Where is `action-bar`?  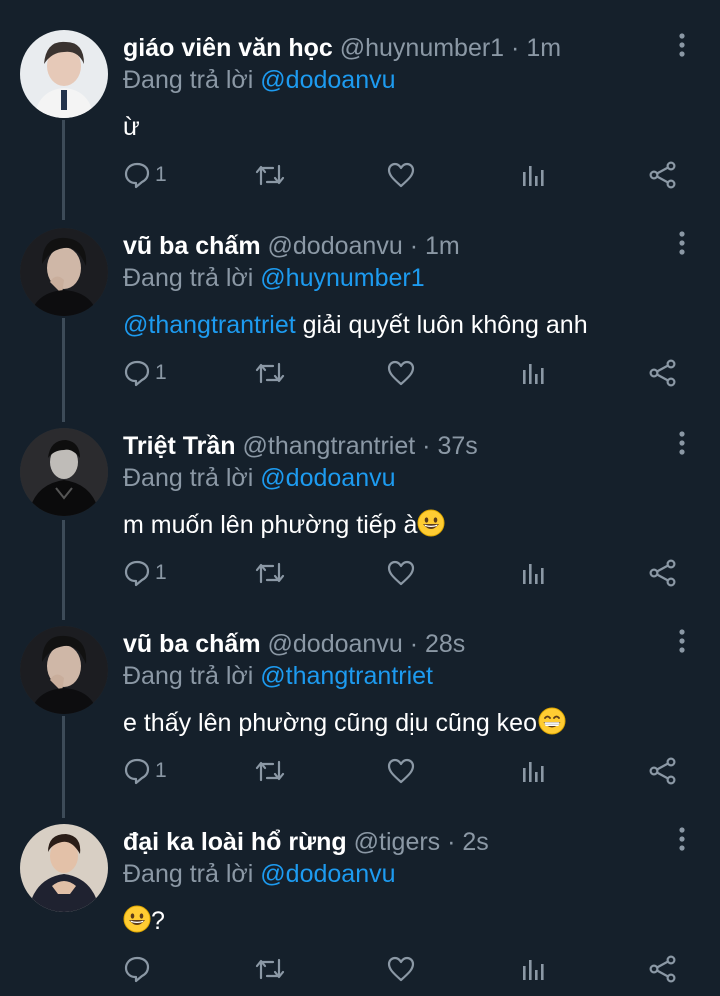
action-bar is located at coordinates (403, 969).